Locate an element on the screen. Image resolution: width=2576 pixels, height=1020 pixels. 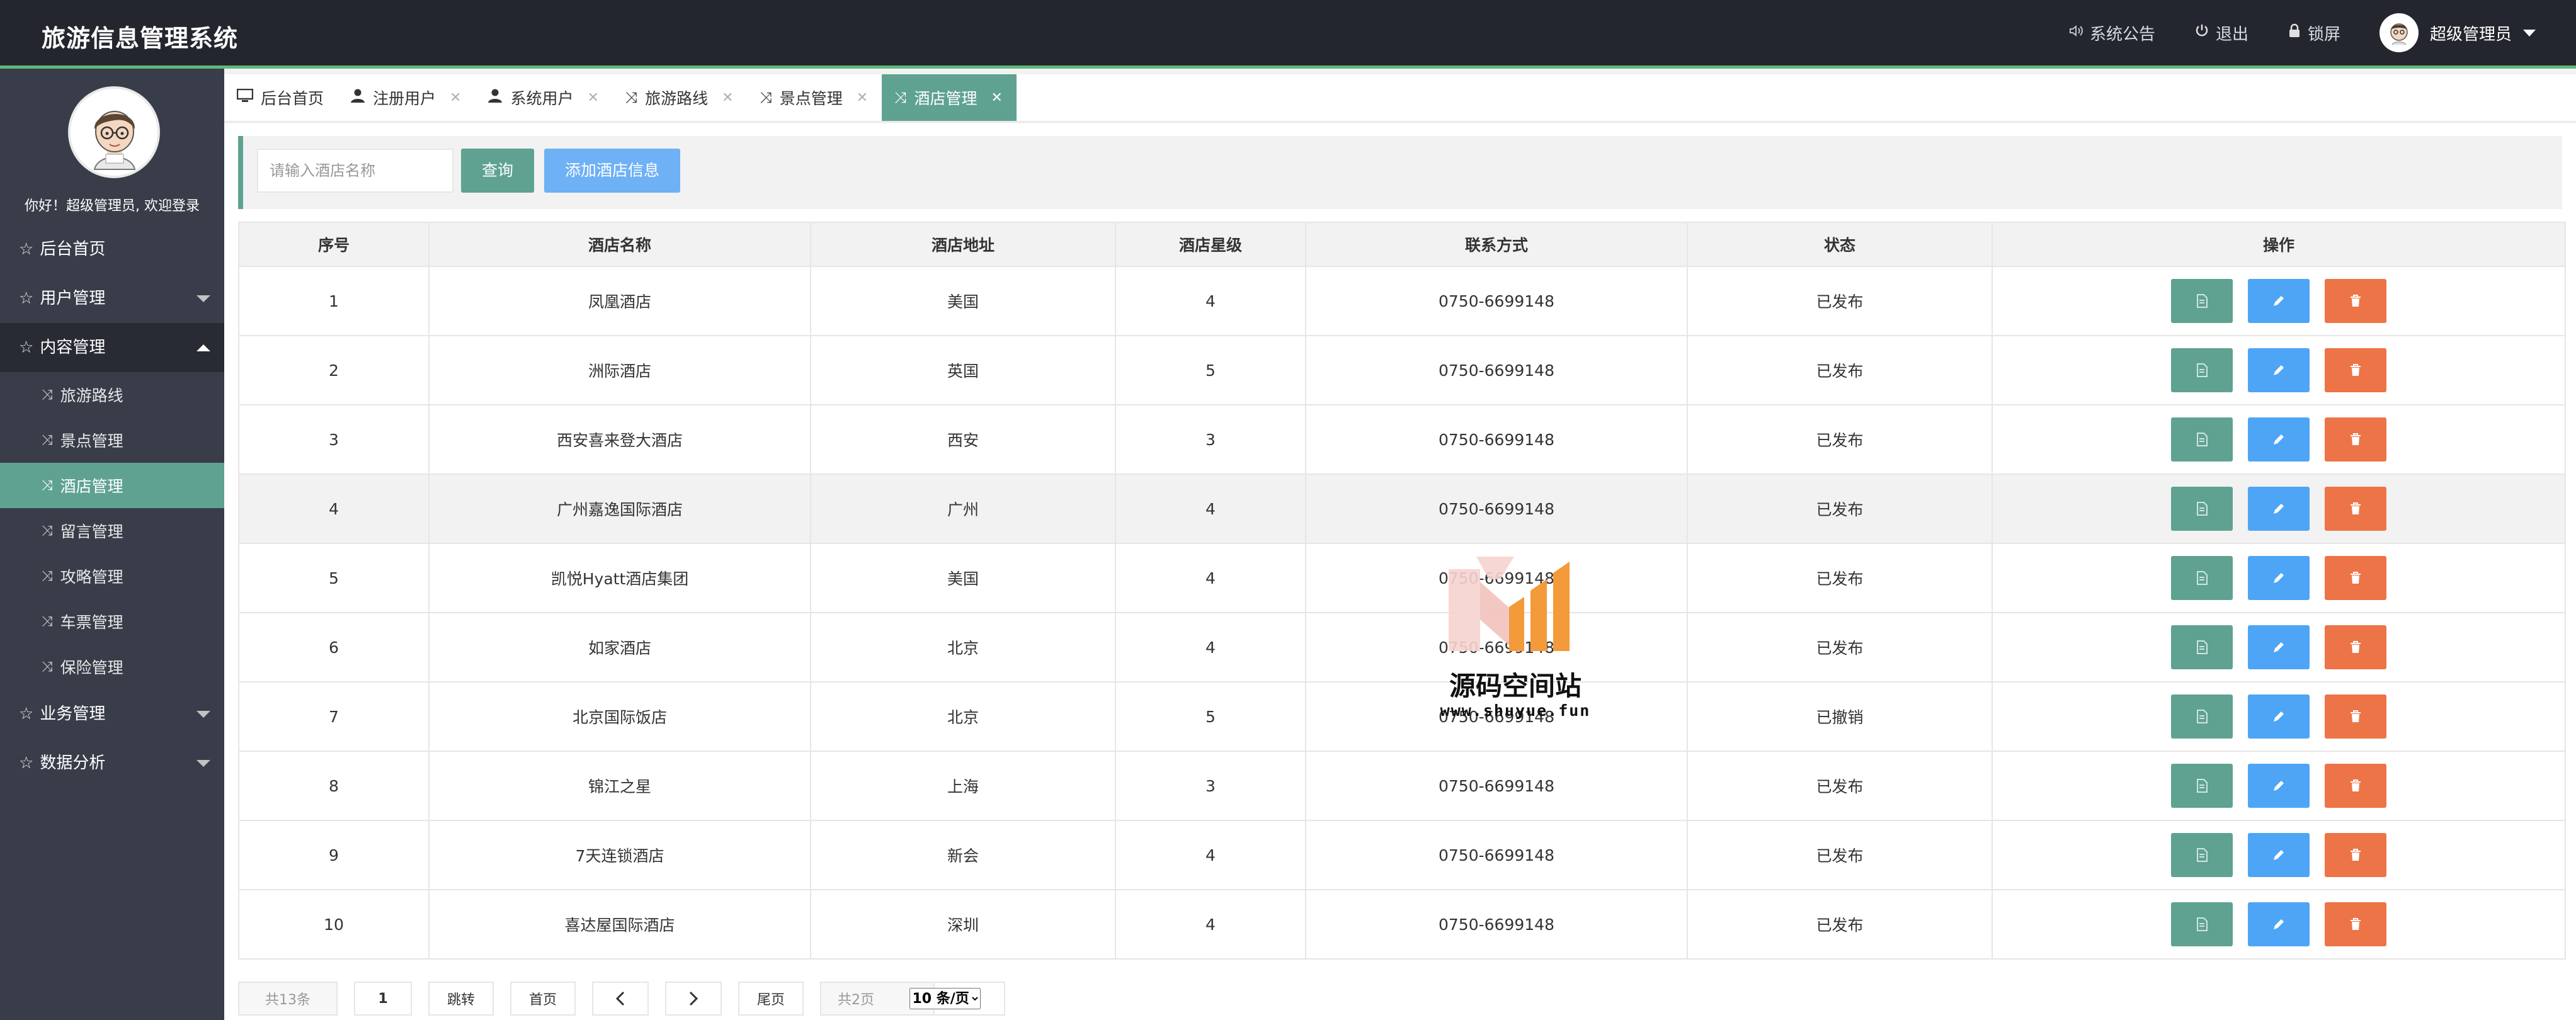
logout-link: 退出 is located at coordinates (2221, 33).